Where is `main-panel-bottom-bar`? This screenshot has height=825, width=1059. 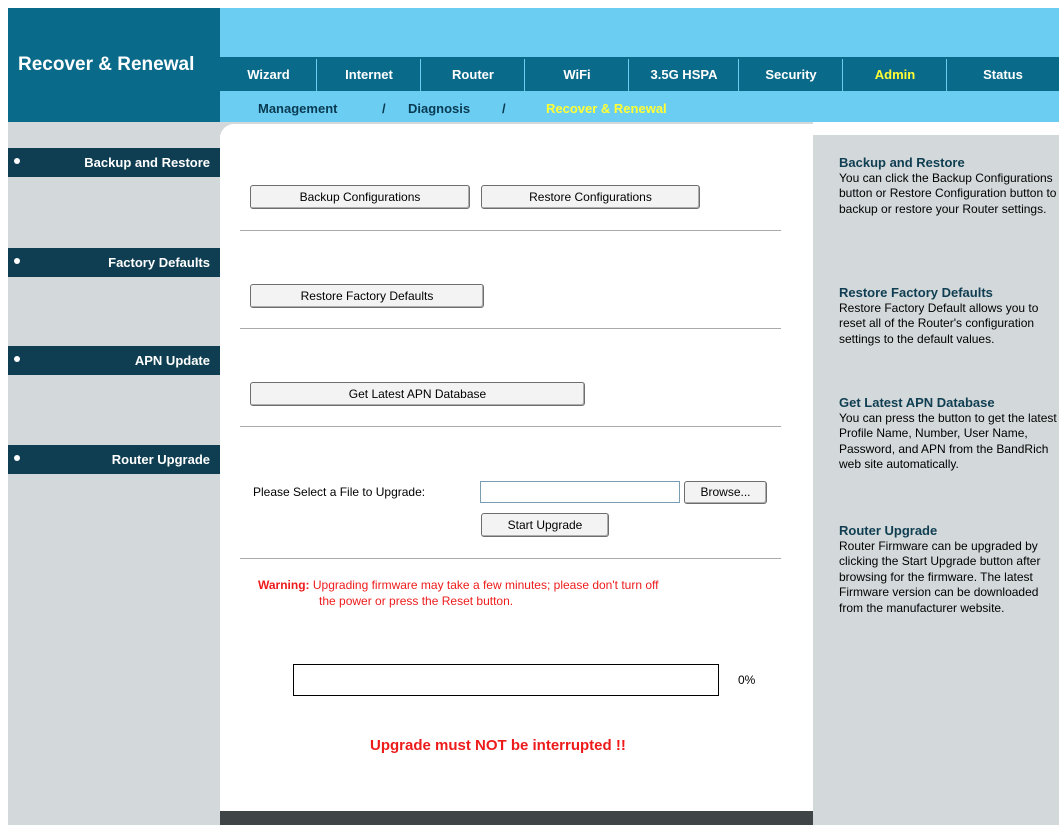 main-panel-bottom-bar is located at coordinates (516, 818).